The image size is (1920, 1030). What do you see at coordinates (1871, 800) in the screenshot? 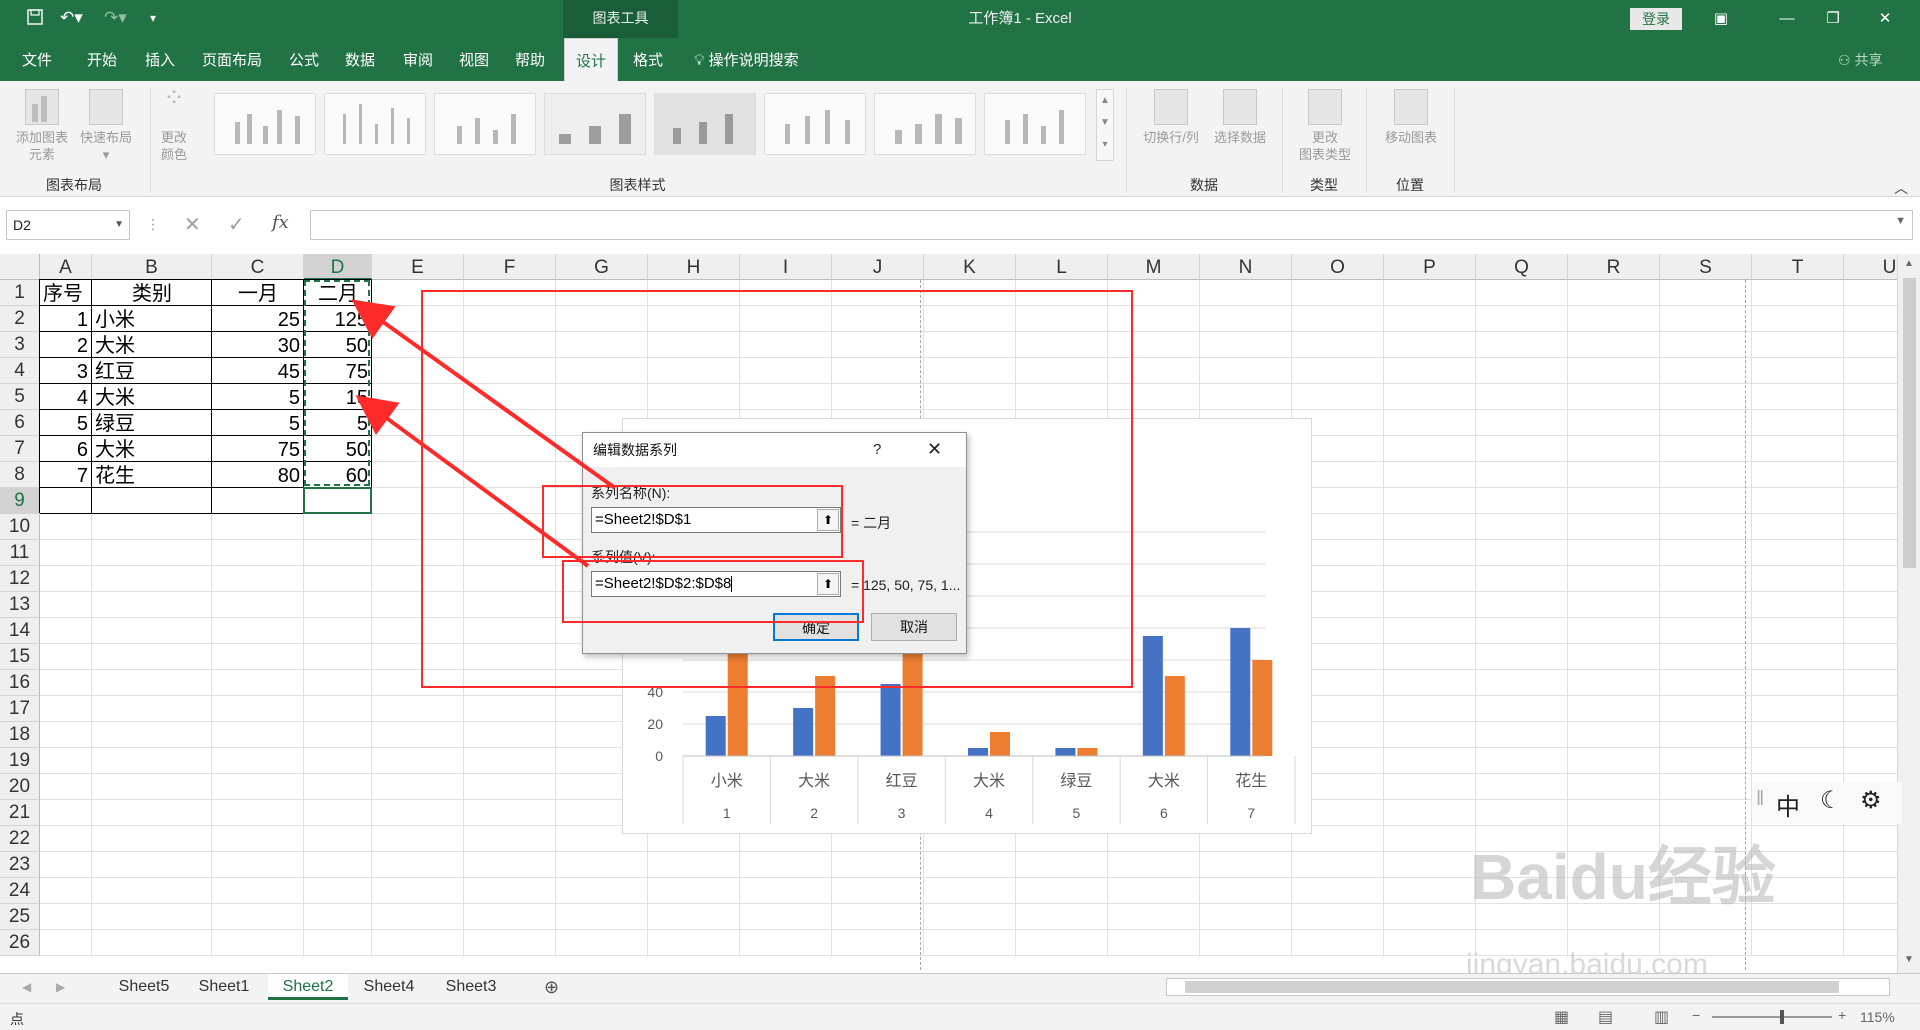
I see `gear-icon: ⚙` at bounding box center [1871, 800].